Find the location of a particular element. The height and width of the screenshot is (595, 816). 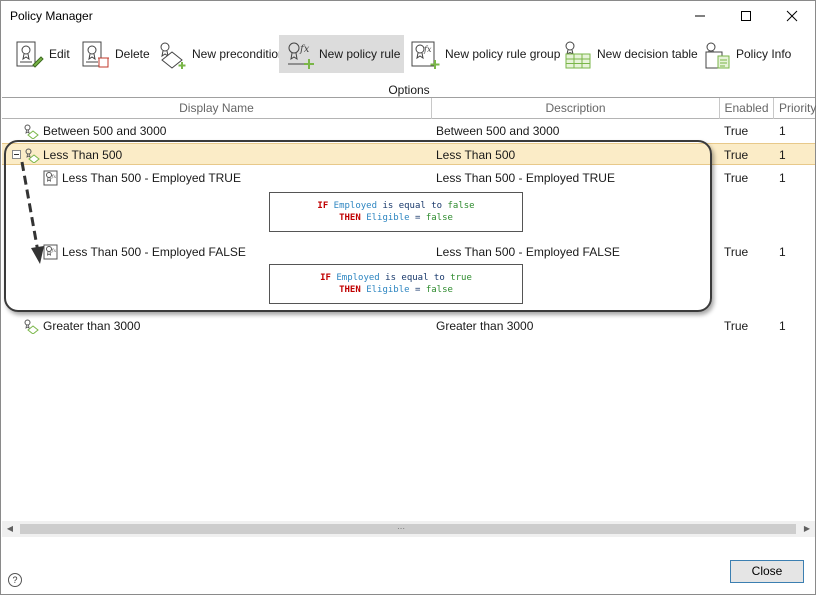

condition-value: true is located at coordinates (461, 278).